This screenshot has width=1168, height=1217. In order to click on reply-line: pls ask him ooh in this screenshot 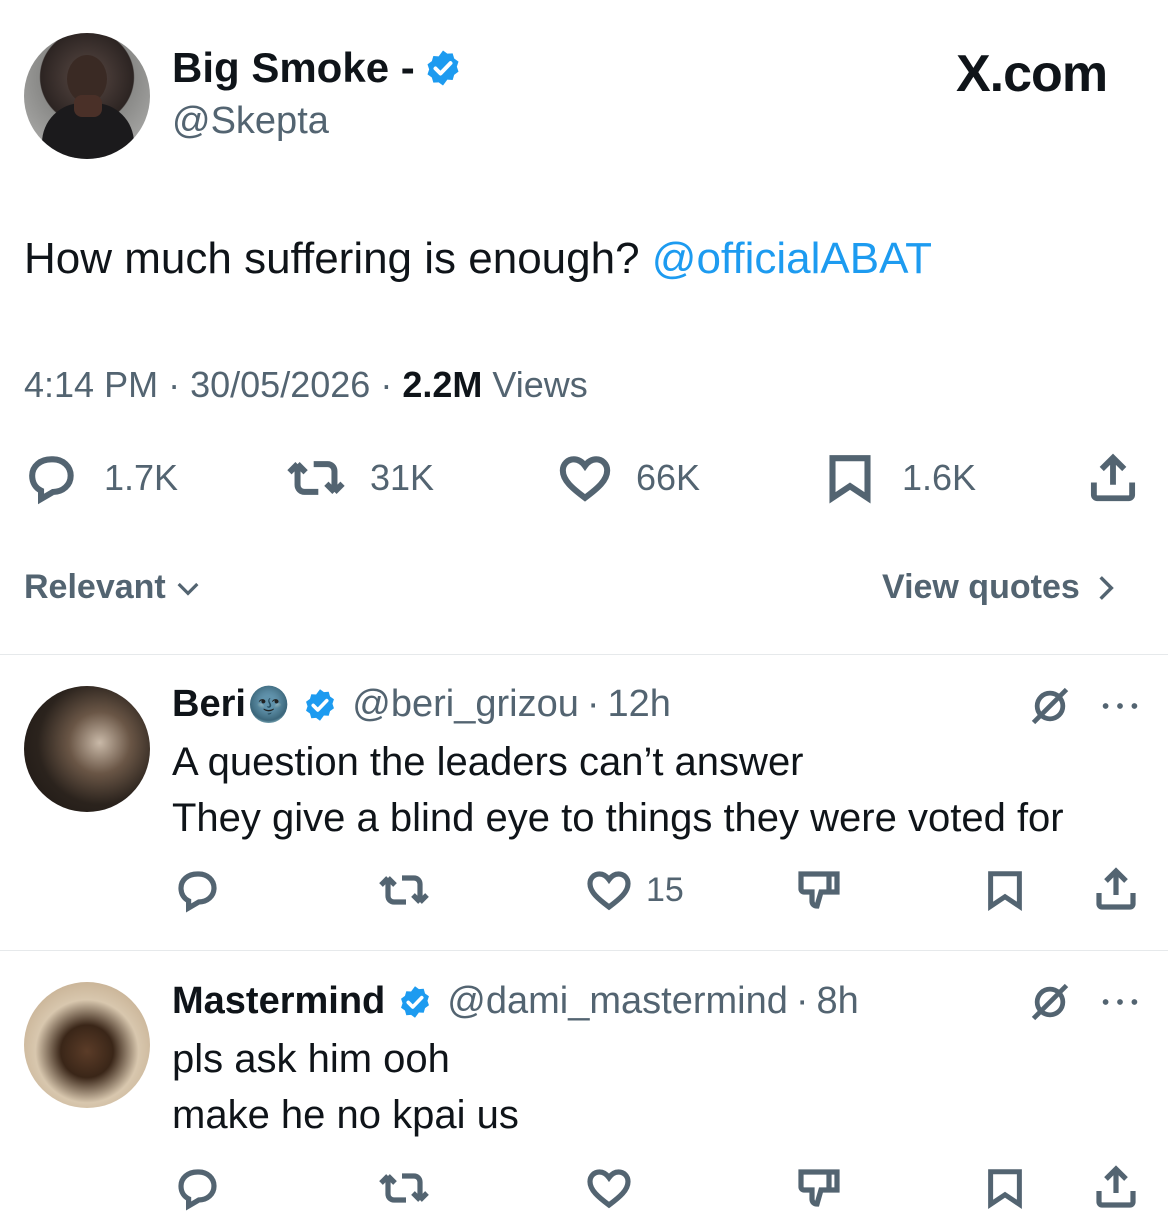, I will do `click(311, 1059)`.